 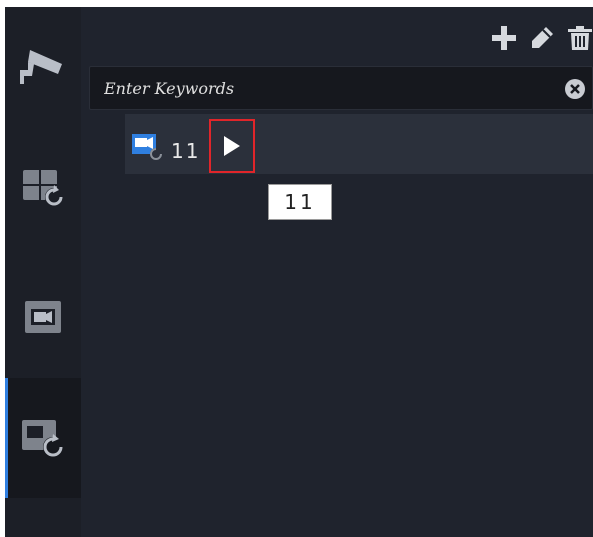 I want to click on playback-grid-icon, so click(x=43, y=188).